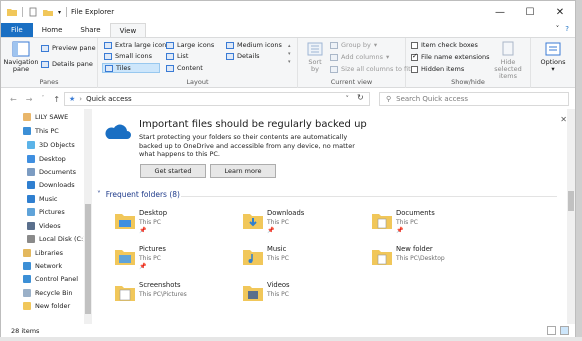 The image size is (582, 341). I want to click on ribbon-controls: ˅ ?, so click(562, 29).